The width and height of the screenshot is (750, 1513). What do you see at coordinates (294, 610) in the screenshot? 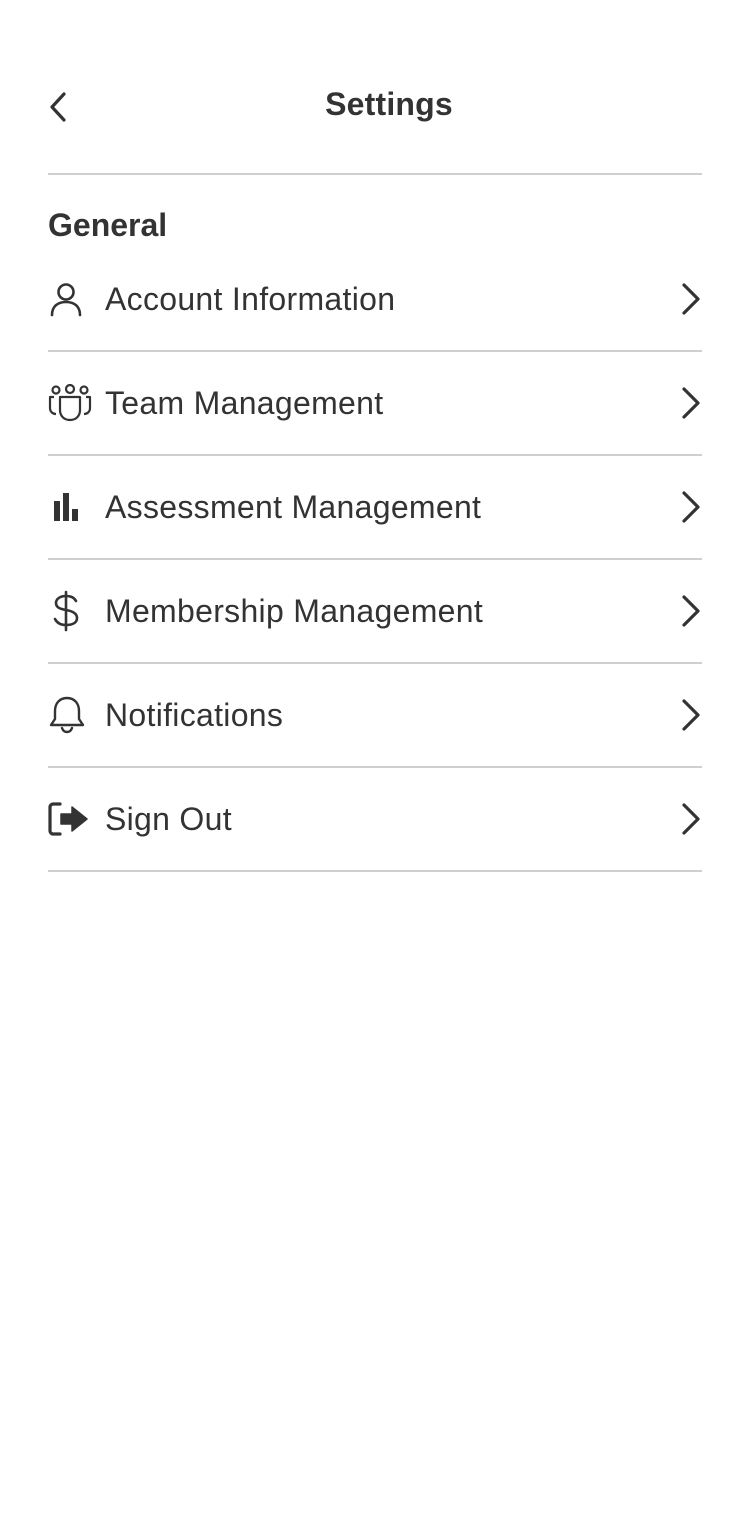
I see `settings-item-label: Membership Management` at bounding box center [294, 610].